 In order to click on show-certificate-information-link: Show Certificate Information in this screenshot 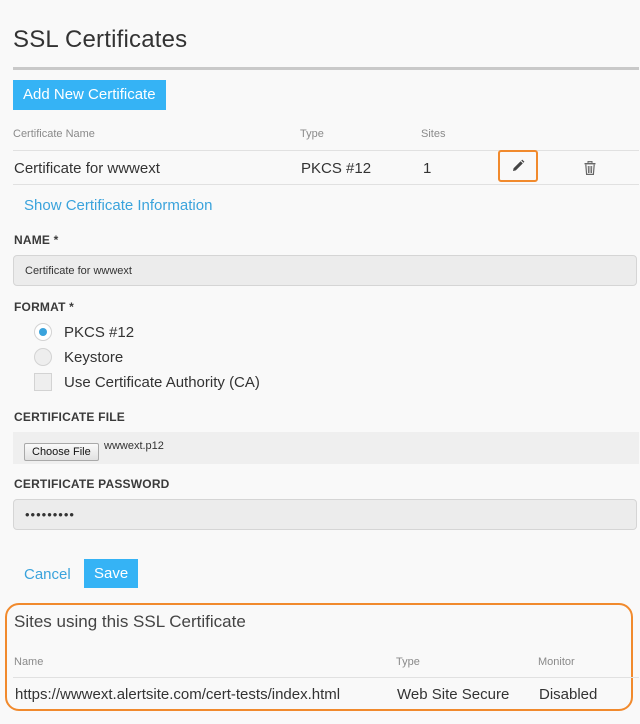, I will do `click(118, 205)`.